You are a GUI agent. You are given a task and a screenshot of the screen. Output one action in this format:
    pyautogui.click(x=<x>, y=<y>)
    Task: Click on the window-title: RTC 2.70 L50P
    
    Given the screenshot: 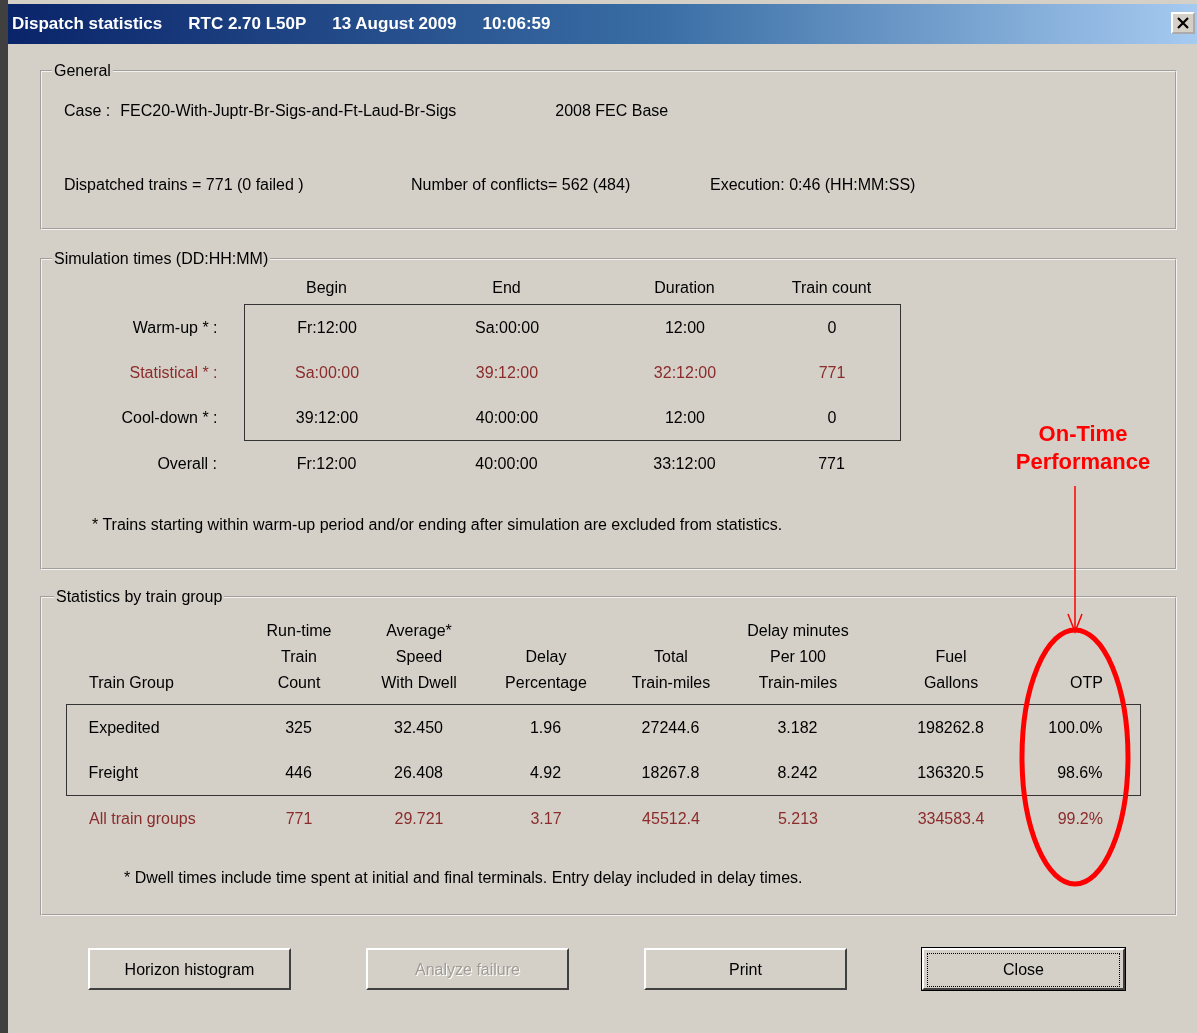 What is the action you would take?
    pyautogui.click(x=247, y=24)
    